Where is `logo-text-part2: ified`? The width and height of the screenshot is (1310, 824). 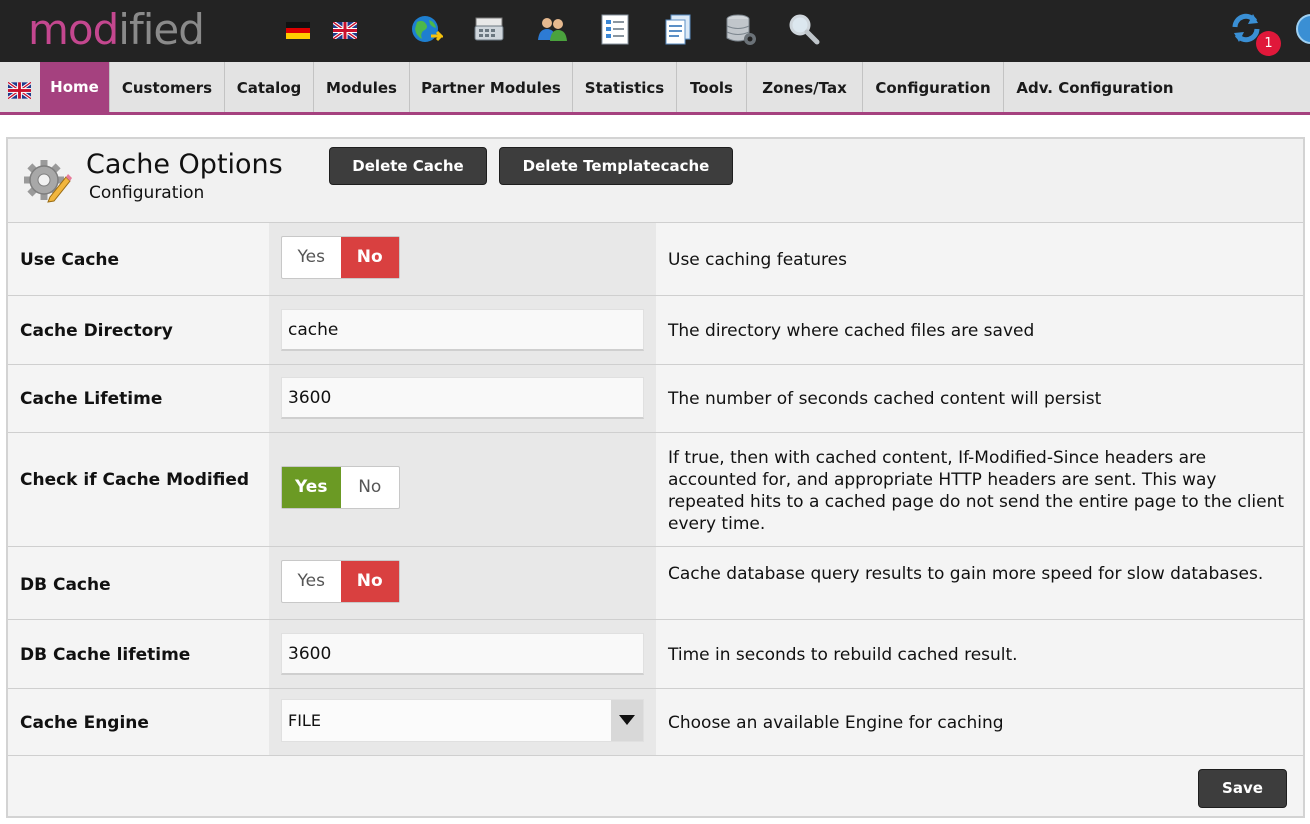 logo-text-part2: ified is located at coordinates (161, 29).